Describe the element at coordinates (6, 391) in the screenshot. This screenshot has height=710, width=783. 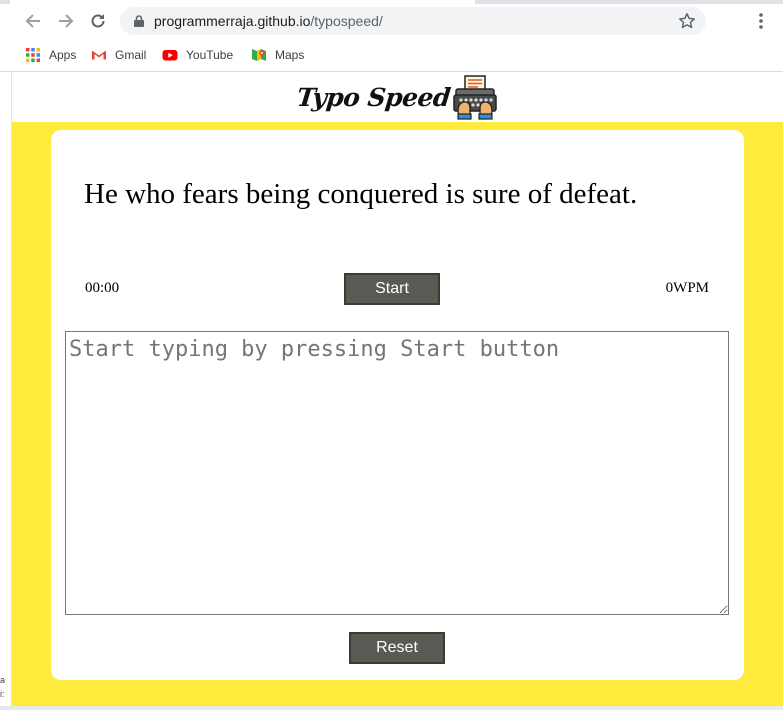
I see `background-window-edge: a i:` at that location.